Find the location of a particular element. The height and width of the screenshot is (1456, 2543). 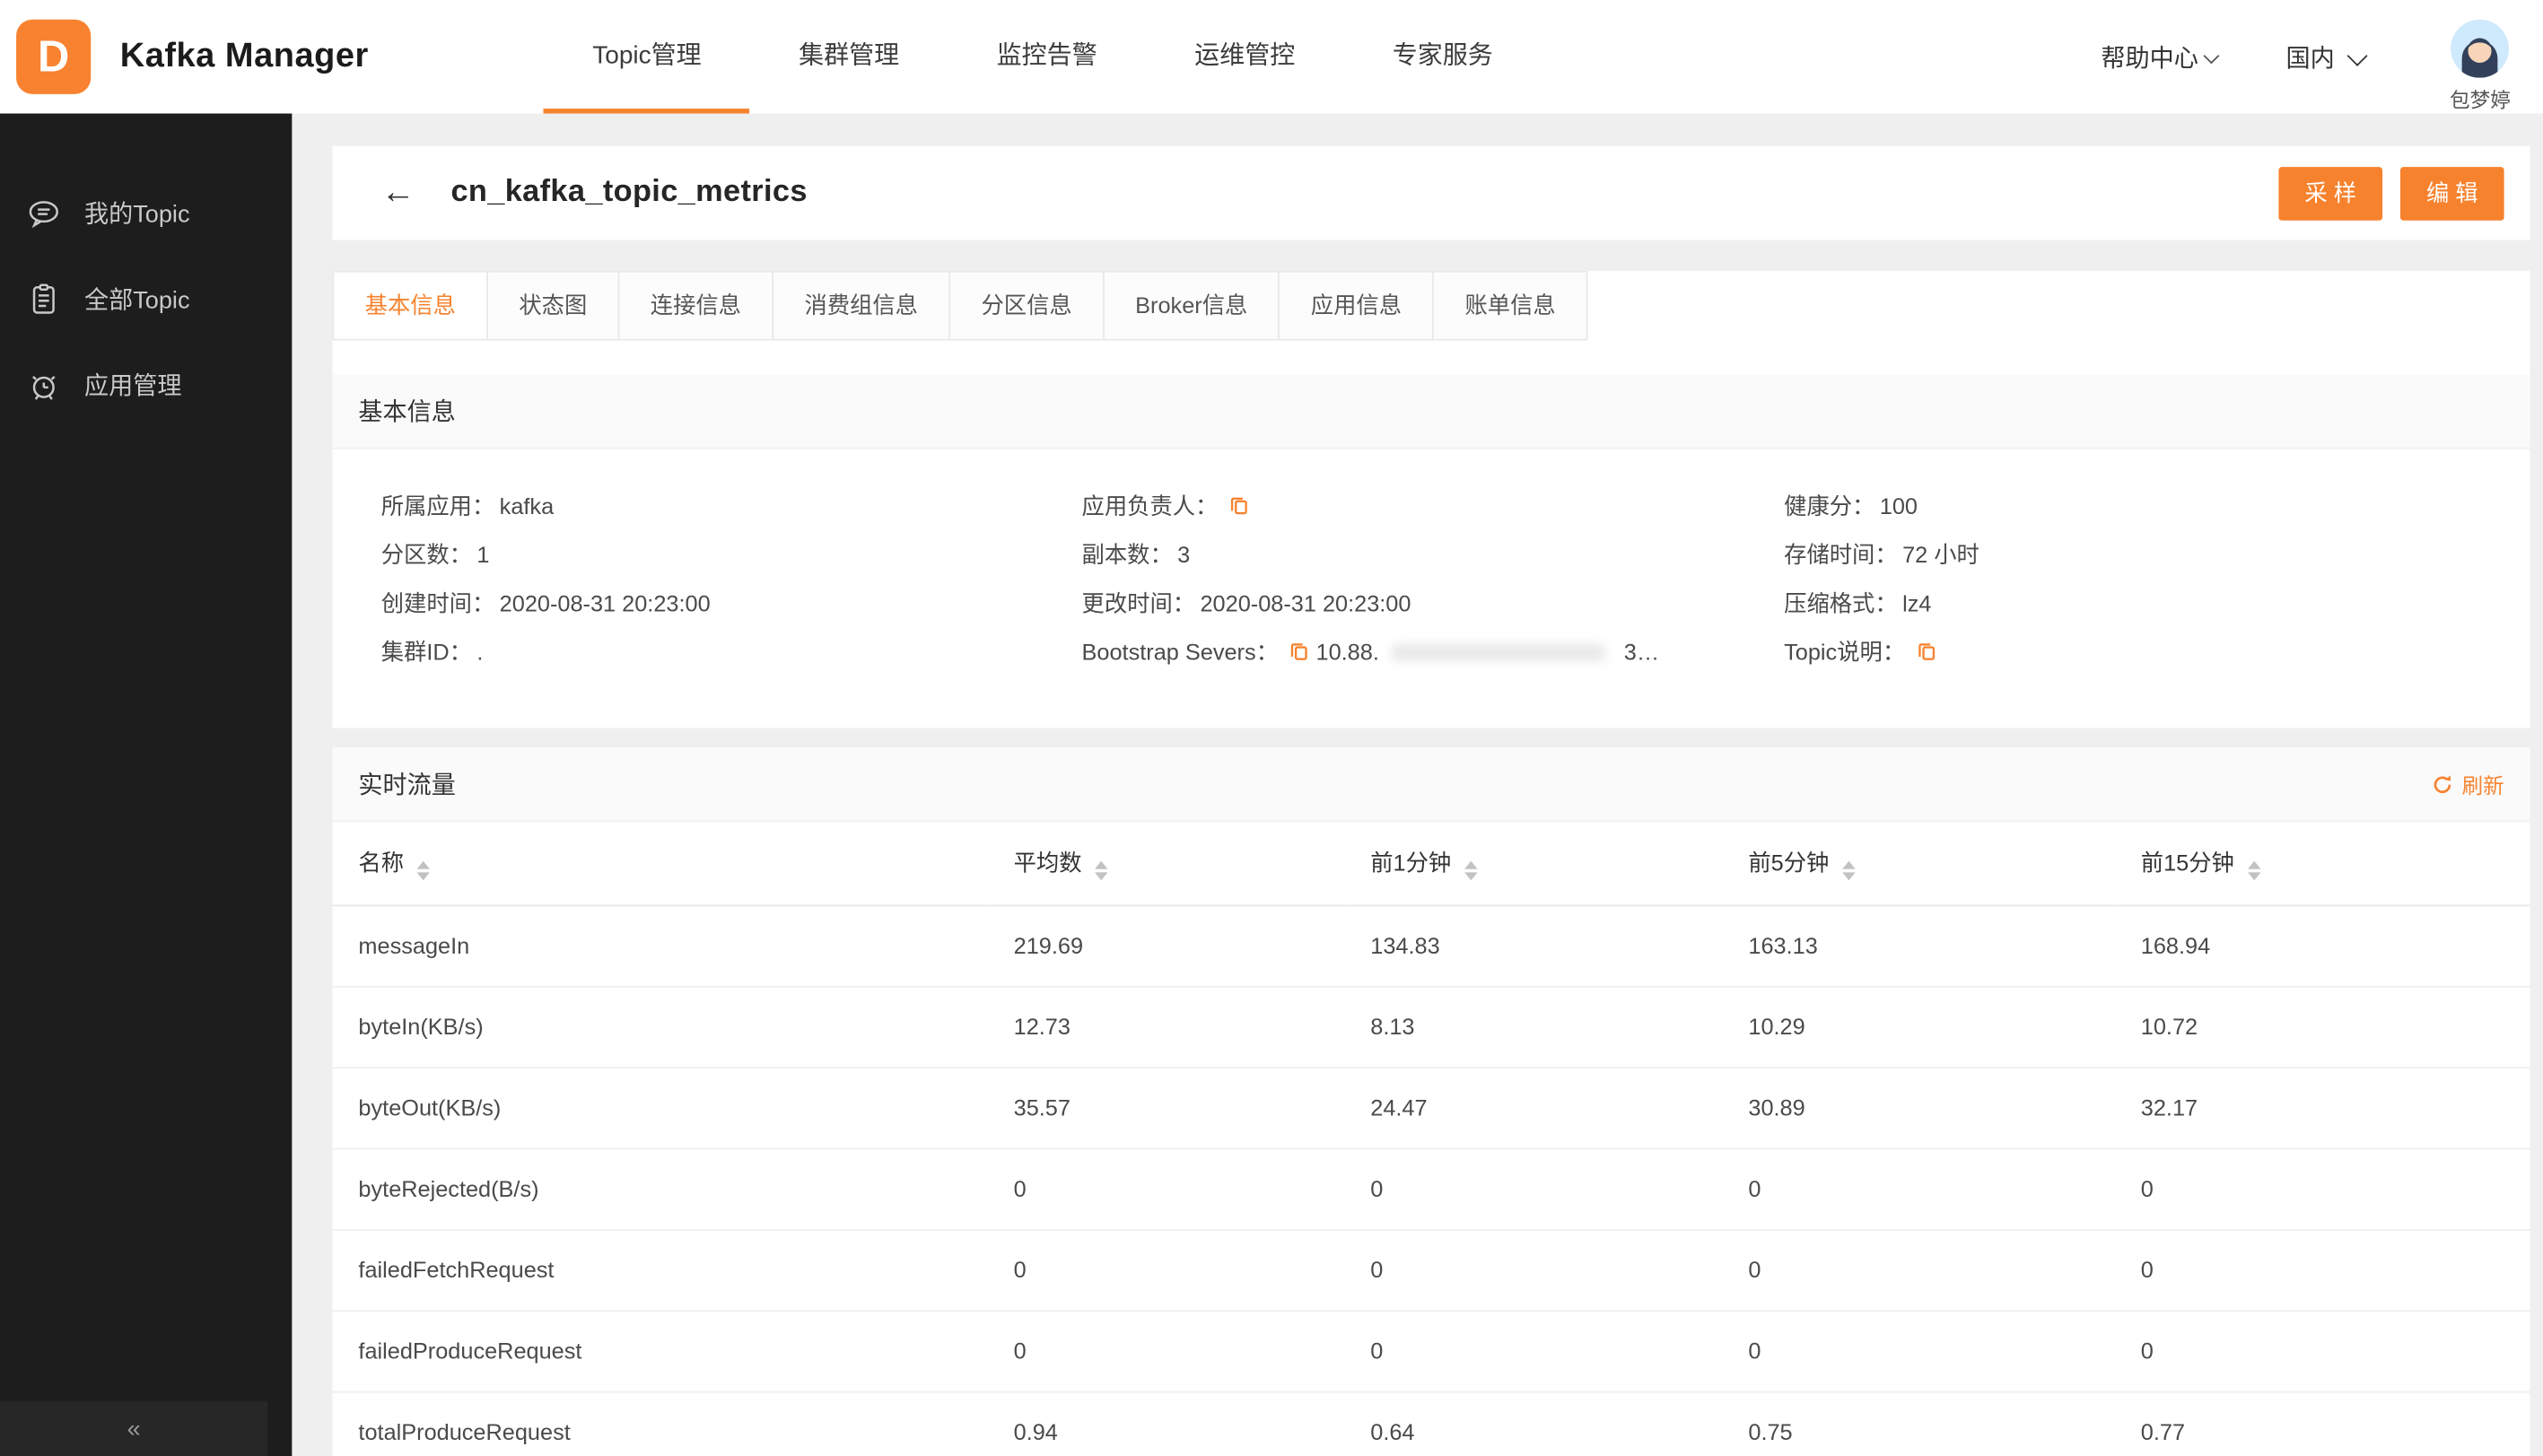

avatar is located at coordinates (2480, 48).